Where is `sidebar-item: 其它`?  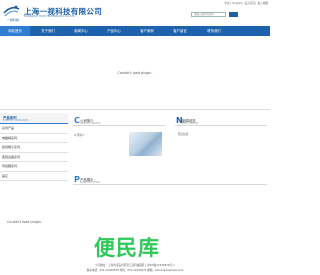
sidebar-item: 其它 is located at coordinates (34, 176).